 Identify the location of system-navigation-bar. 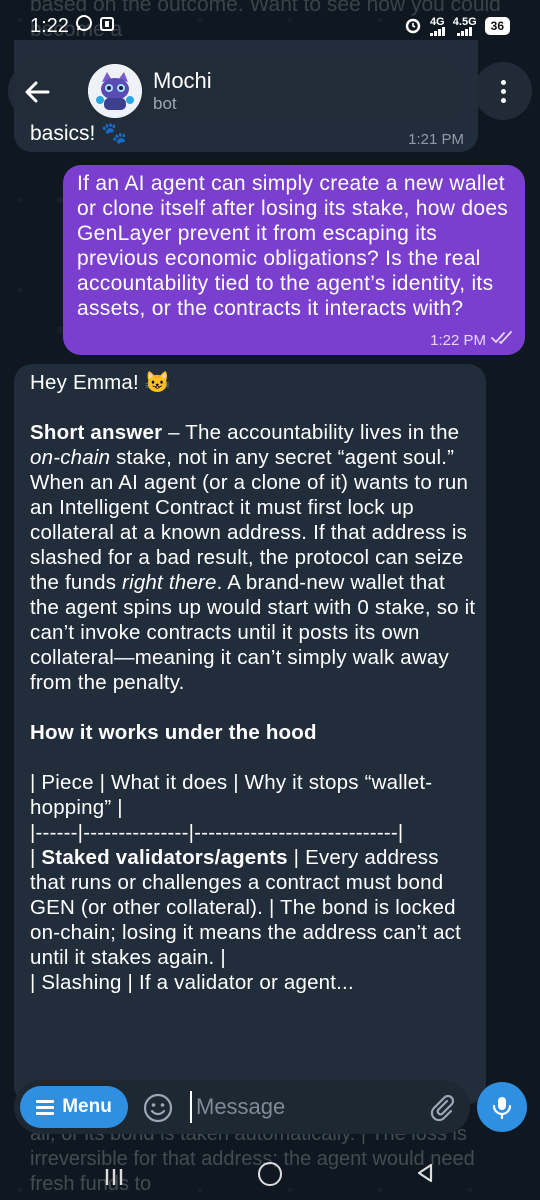
(270, 1175).